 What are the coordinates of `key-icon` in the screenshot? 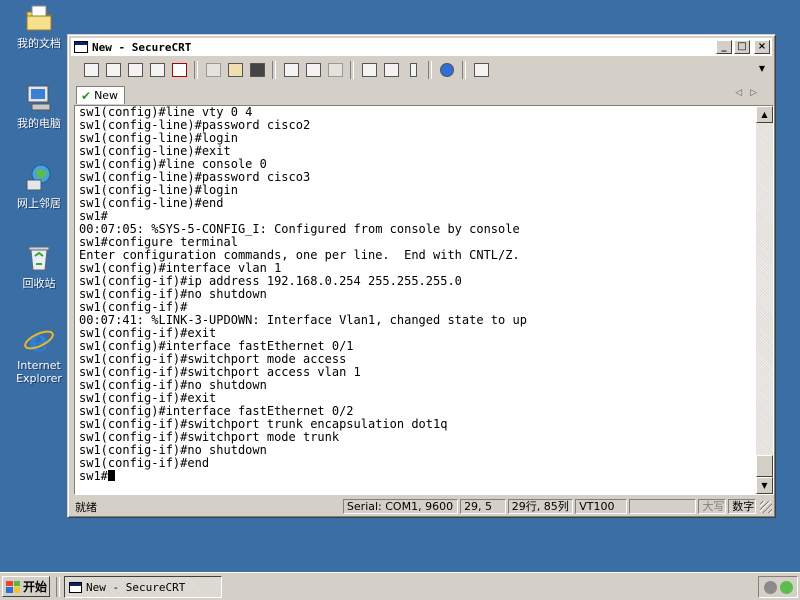 It's located at (413, 70).